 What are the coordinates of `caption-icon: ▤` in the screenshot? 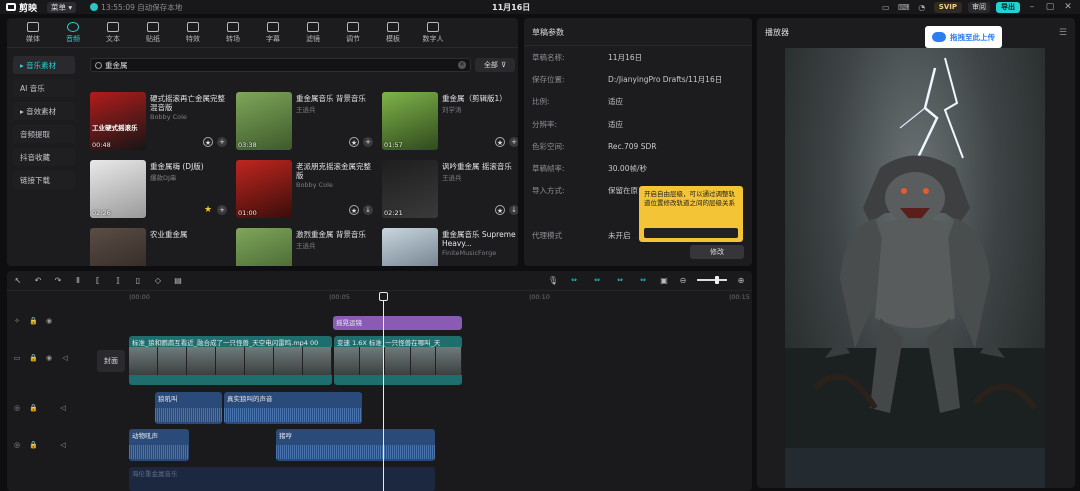 It's located at (178, 280).